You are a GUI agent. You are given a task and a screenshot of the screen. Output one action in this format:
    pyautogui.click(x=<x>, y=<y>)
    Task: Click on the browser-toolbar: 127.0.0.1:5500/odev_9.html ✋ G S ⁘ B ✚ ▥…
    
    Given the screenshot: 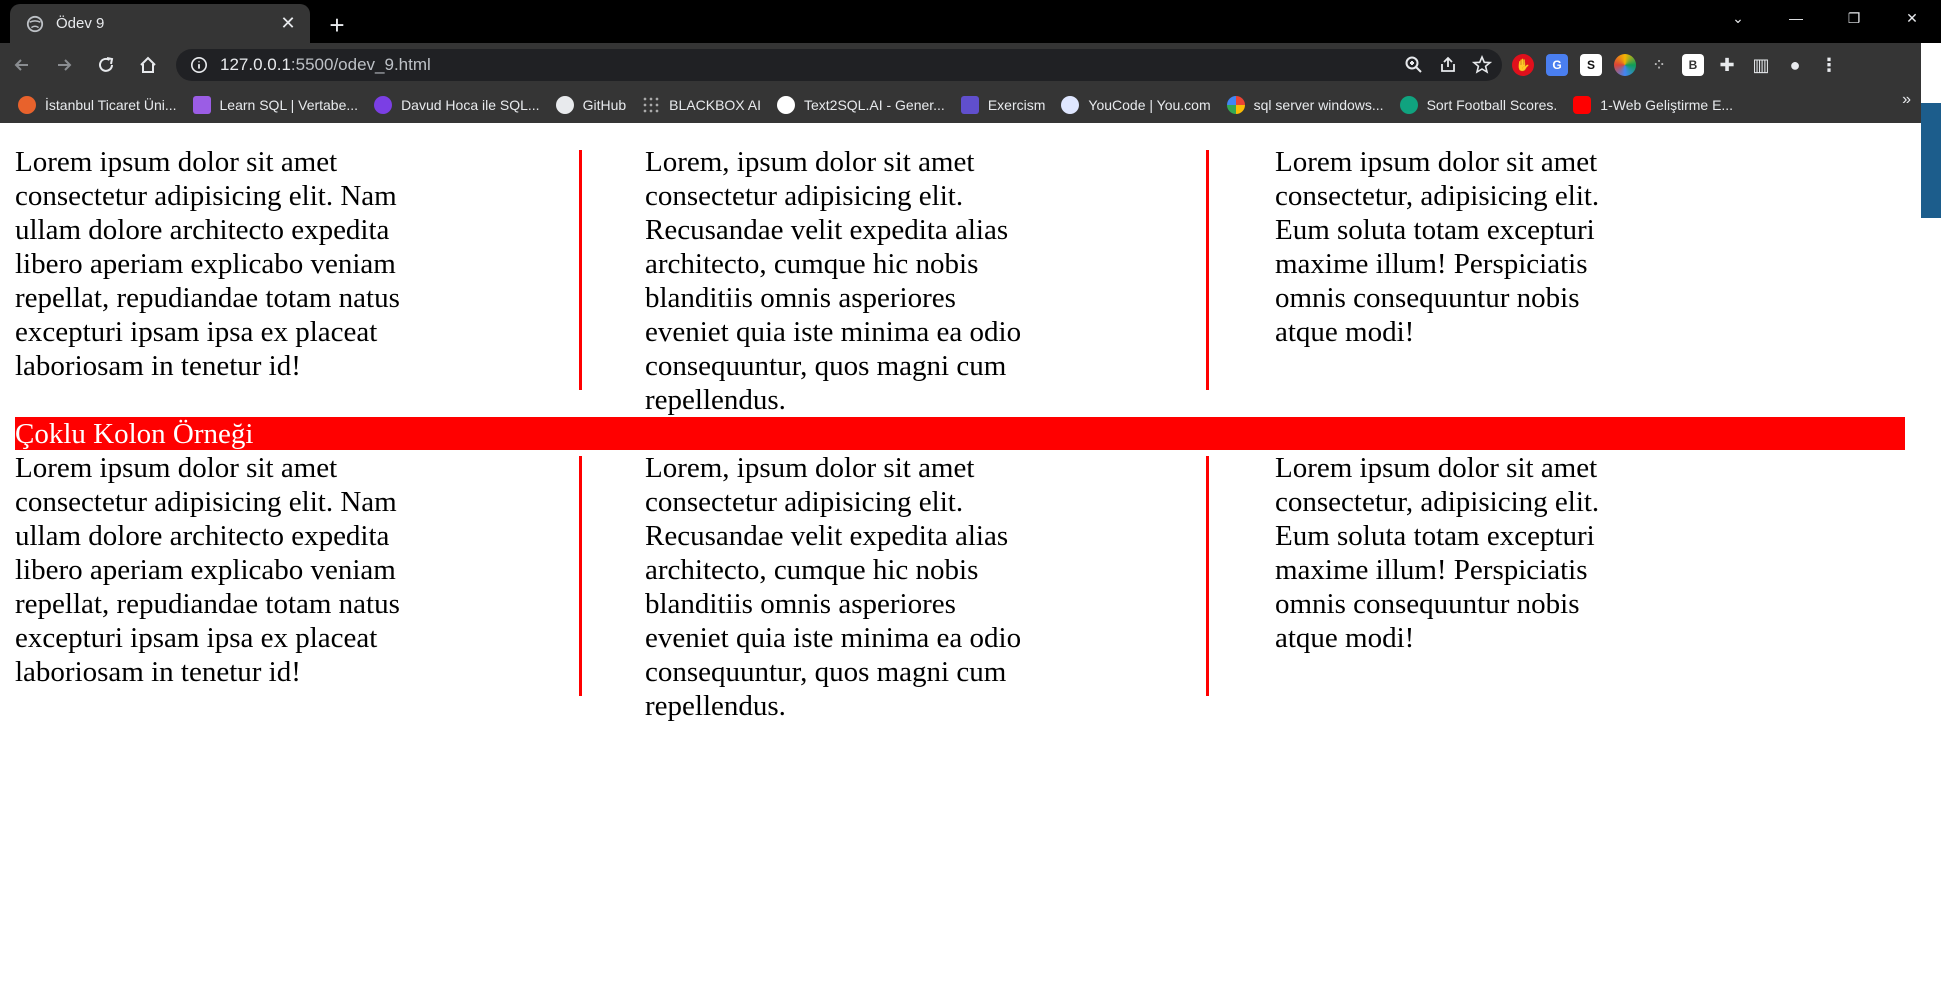 What is the action you would take?
    pyautogui.click(x=970, y=65)
    